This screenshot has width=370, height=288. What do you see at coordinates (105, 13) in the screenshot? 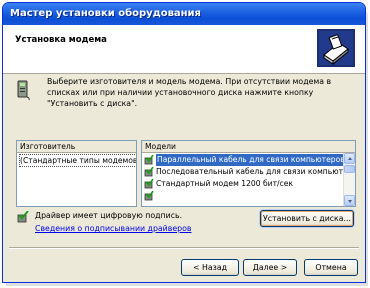
I see `window-title: Мастер установки оборудования` at bounding box center [105, 13].